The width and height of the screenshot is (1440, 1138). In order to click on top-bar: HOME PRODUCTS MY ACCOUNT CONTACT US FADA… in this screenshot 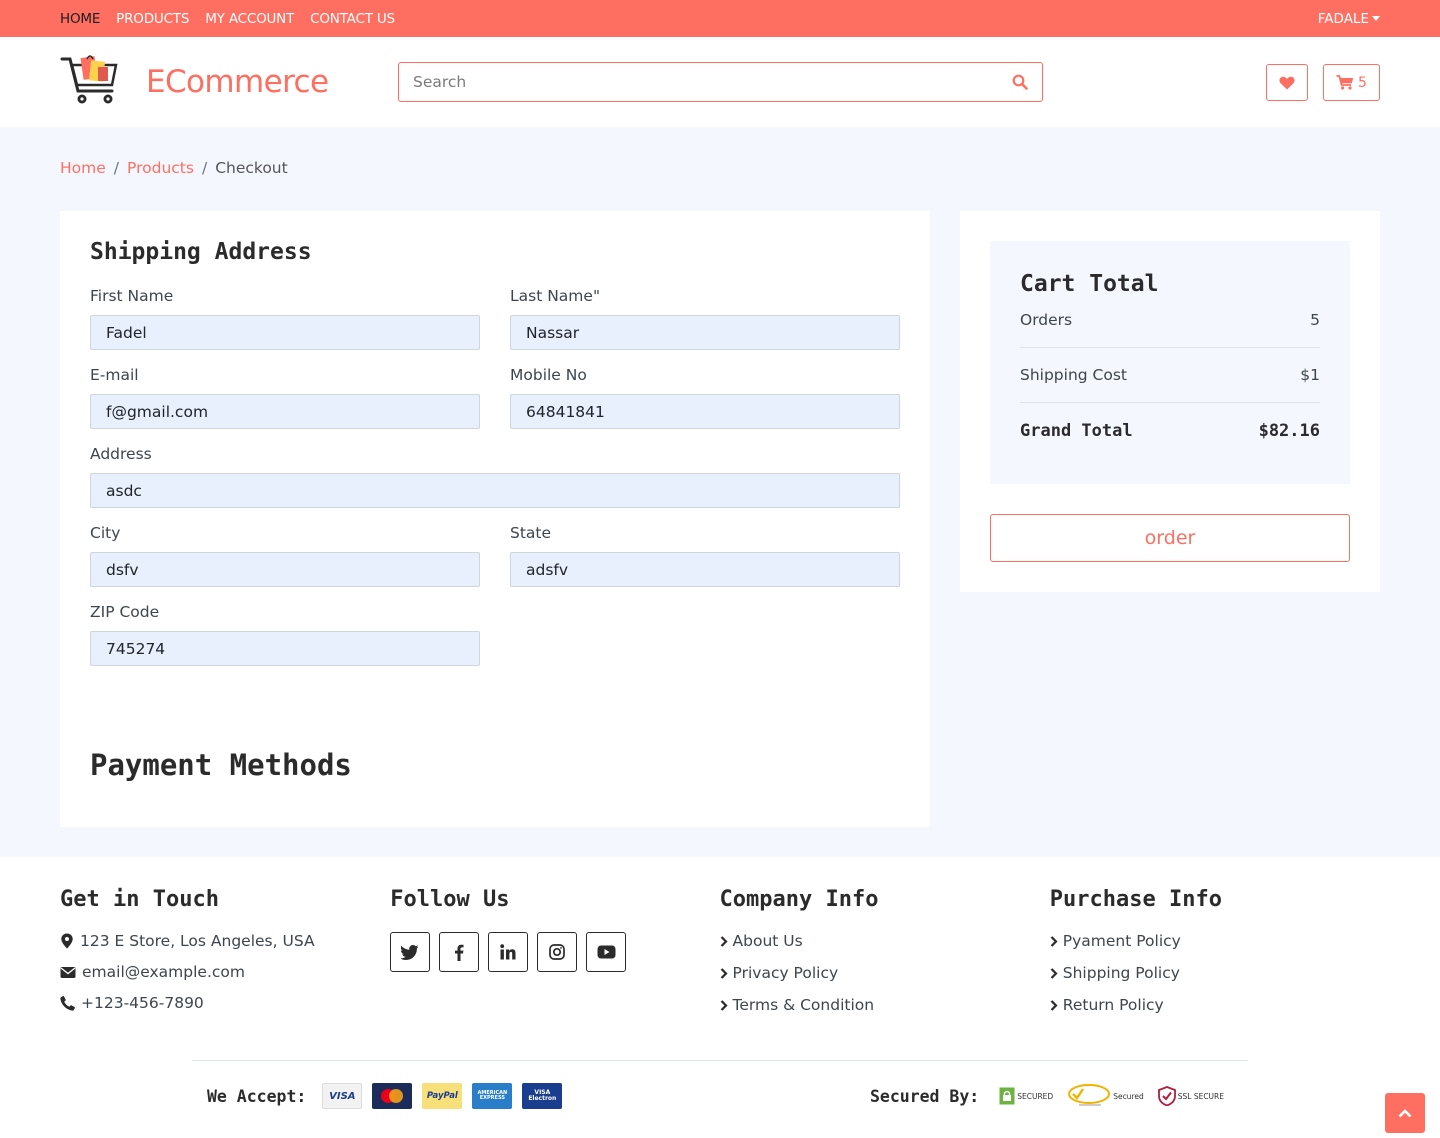, I will do `click(720, 18)`.